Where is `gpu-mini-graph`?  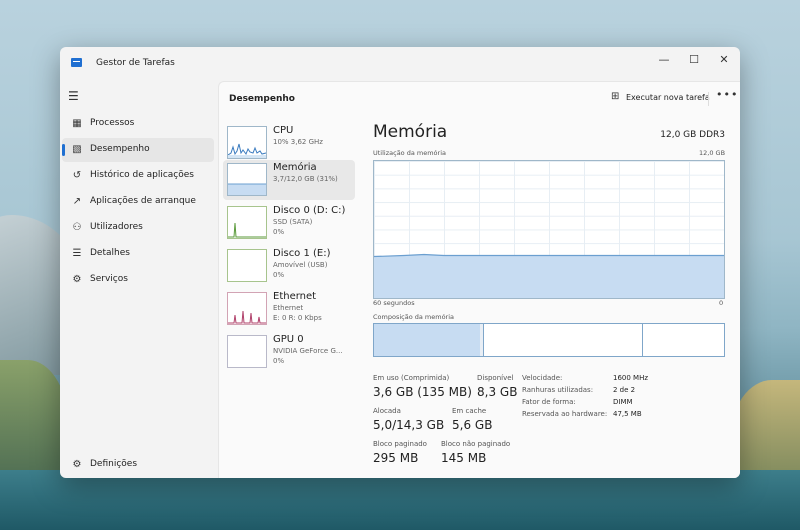 gpu-mini-graph is located at coordinates (247, 351).